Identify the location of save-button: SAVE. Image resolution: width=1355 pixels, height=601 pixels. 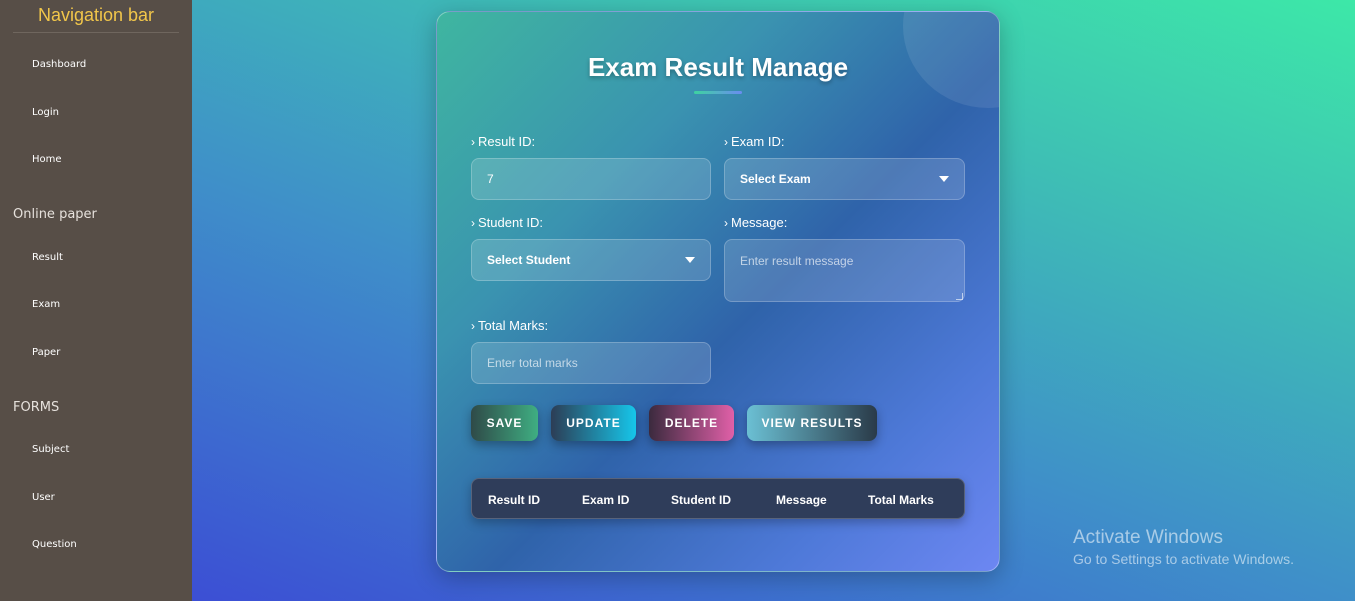
(504, 423).